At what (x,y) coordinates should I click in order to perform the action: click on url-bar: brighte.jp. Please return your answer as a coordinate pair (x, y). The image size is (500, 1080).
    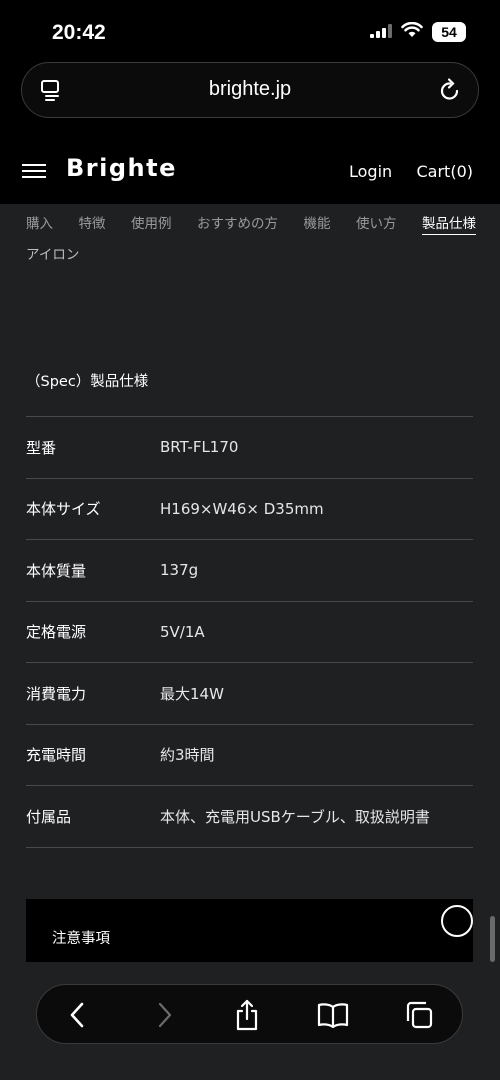
    Looking at the image, I should click on (250, 90).